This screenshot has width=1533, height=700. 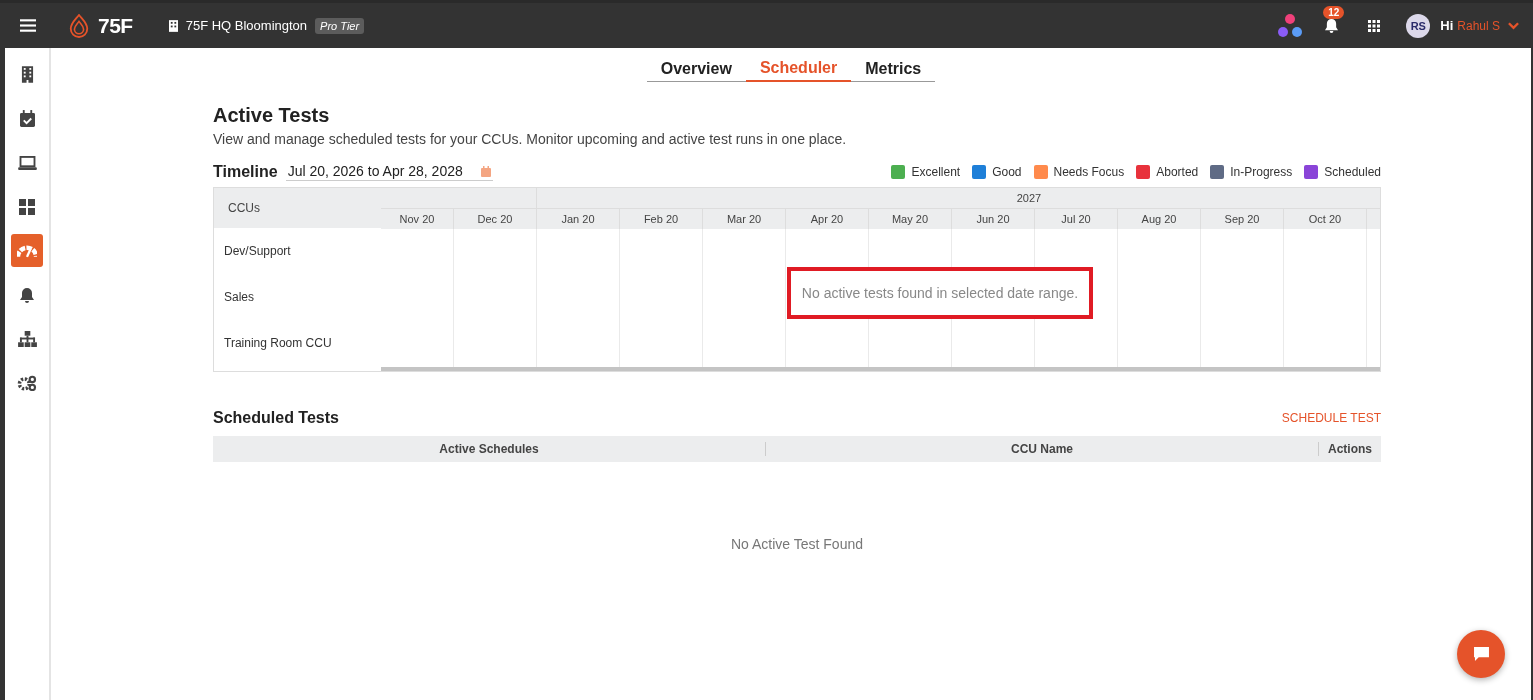 I want to click on greeting: Hi, so click(x=1447, y=25).